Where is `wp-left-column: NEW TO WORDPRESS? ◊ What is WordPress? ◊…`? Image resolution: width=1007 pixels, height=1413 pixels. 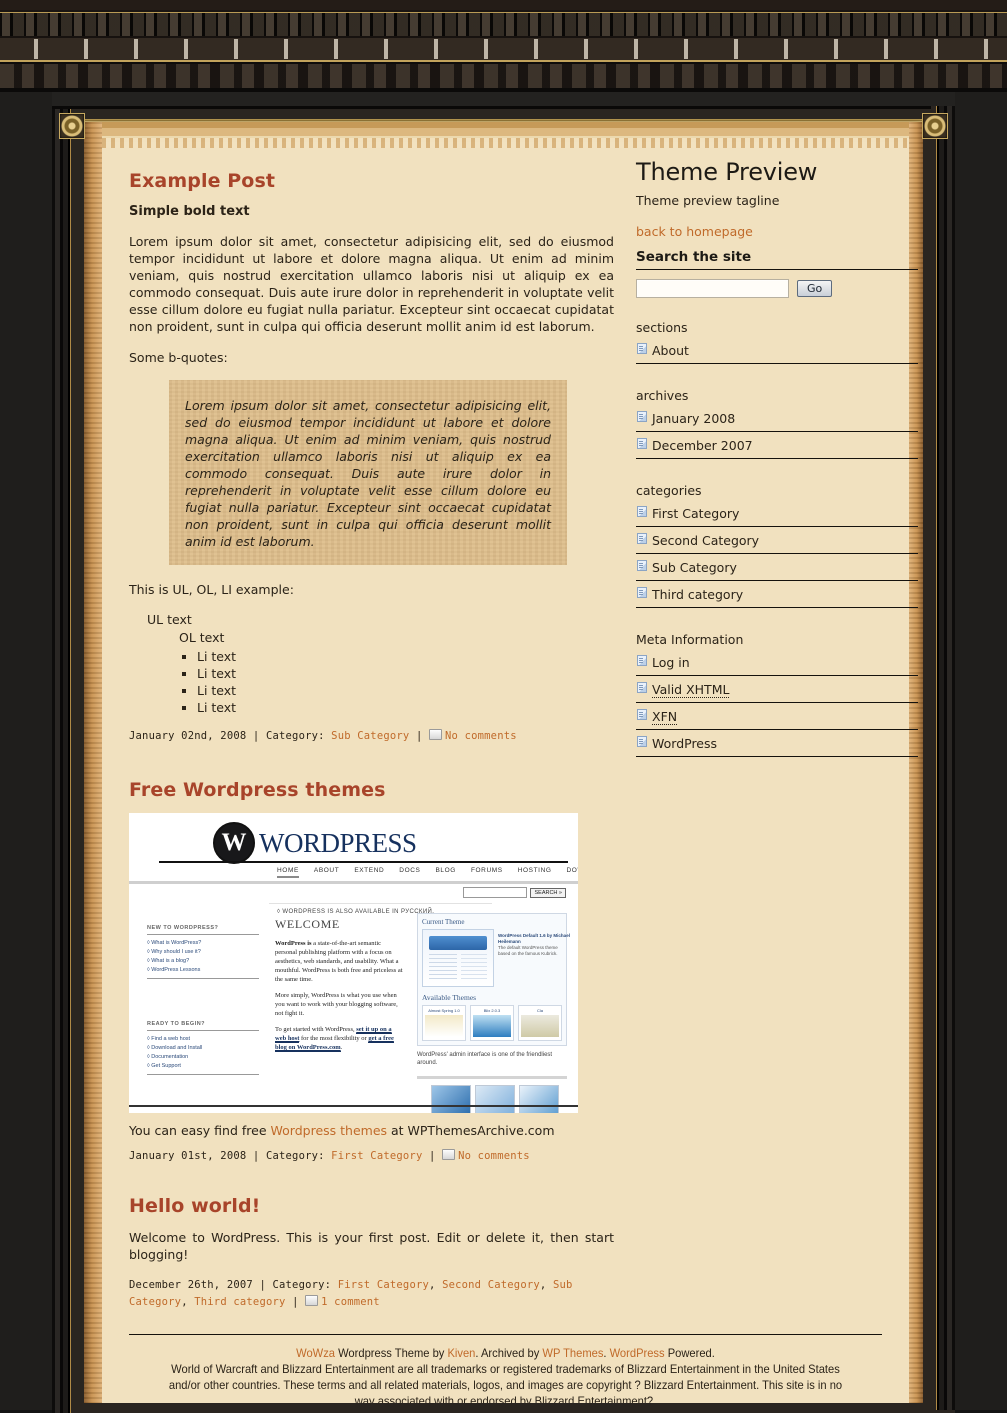
wp-left-column: NEW TO WORDPRESS? ◊ What is WordPress? ◊… is located at coordinates (203, 1000).